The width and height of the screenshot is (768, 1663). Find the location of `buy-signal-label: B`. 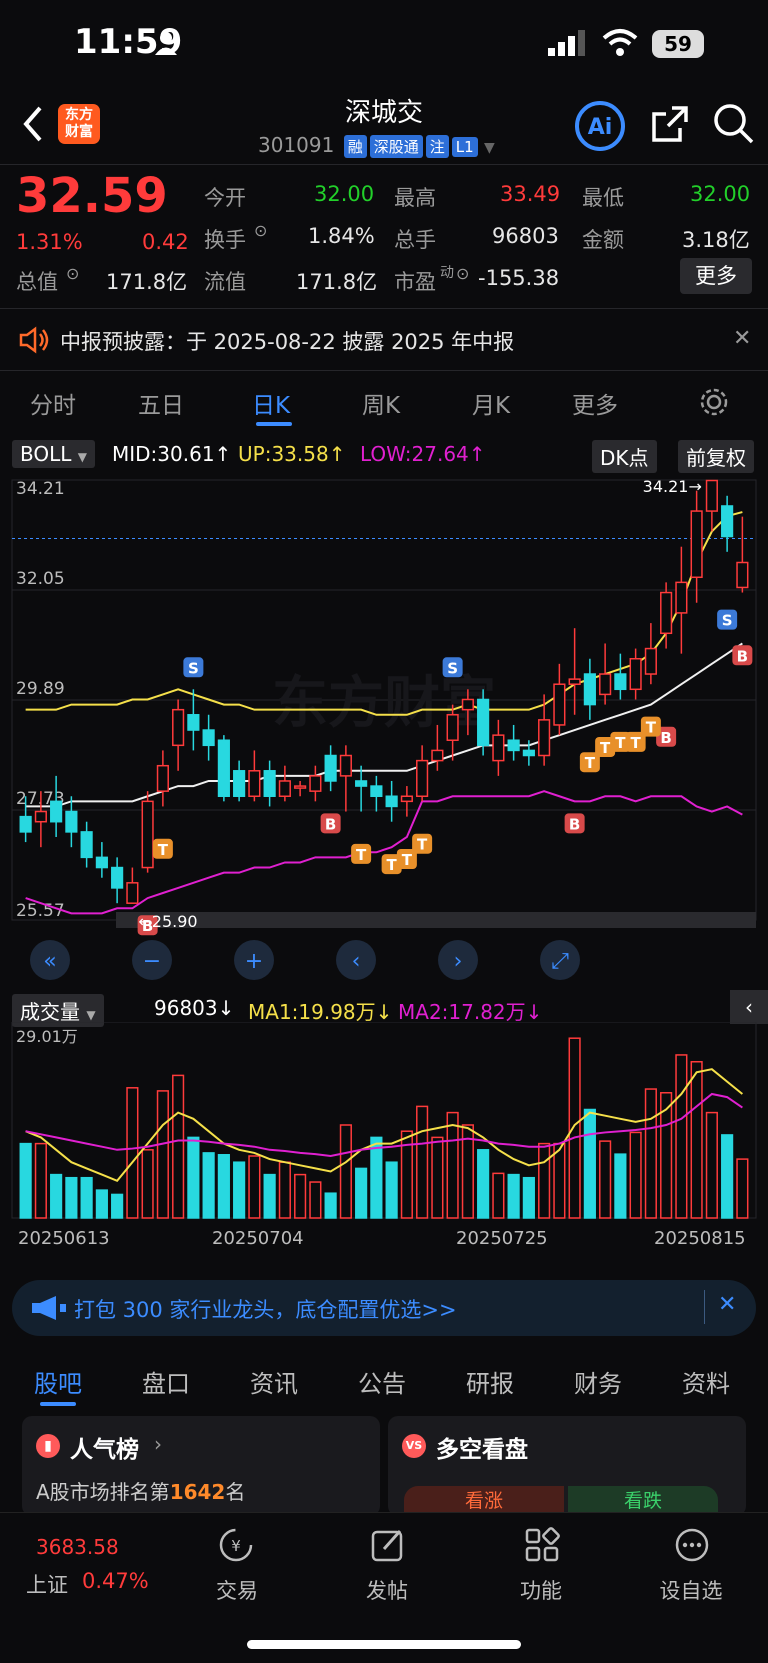

buy-signal-label: B is located at coordinates (574, 824).